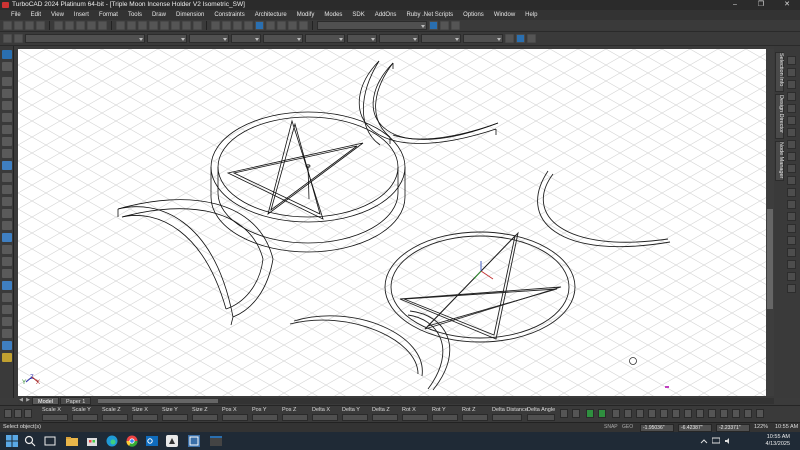 Image resolution: width=800 pixels, height=450 pixels. What do you see at coordinates (444, 25) in the screenshot?
I see `help-icon` at bounding box center [444, 25].